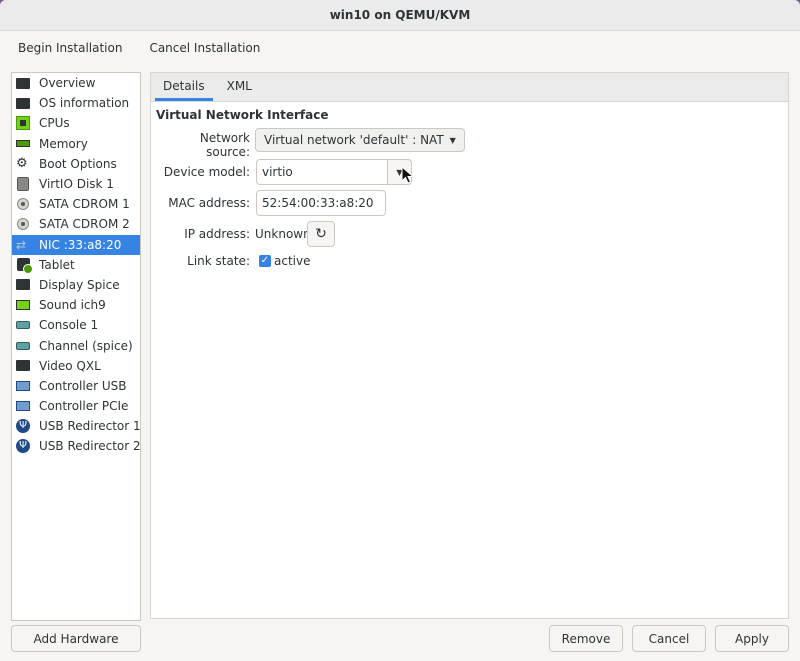 Image resolution: width=800 pixels, height=661 pixels. Describe the element at coordinates (224, 145) in the screenshot. I see `network-source-label: Network source:` at that location.